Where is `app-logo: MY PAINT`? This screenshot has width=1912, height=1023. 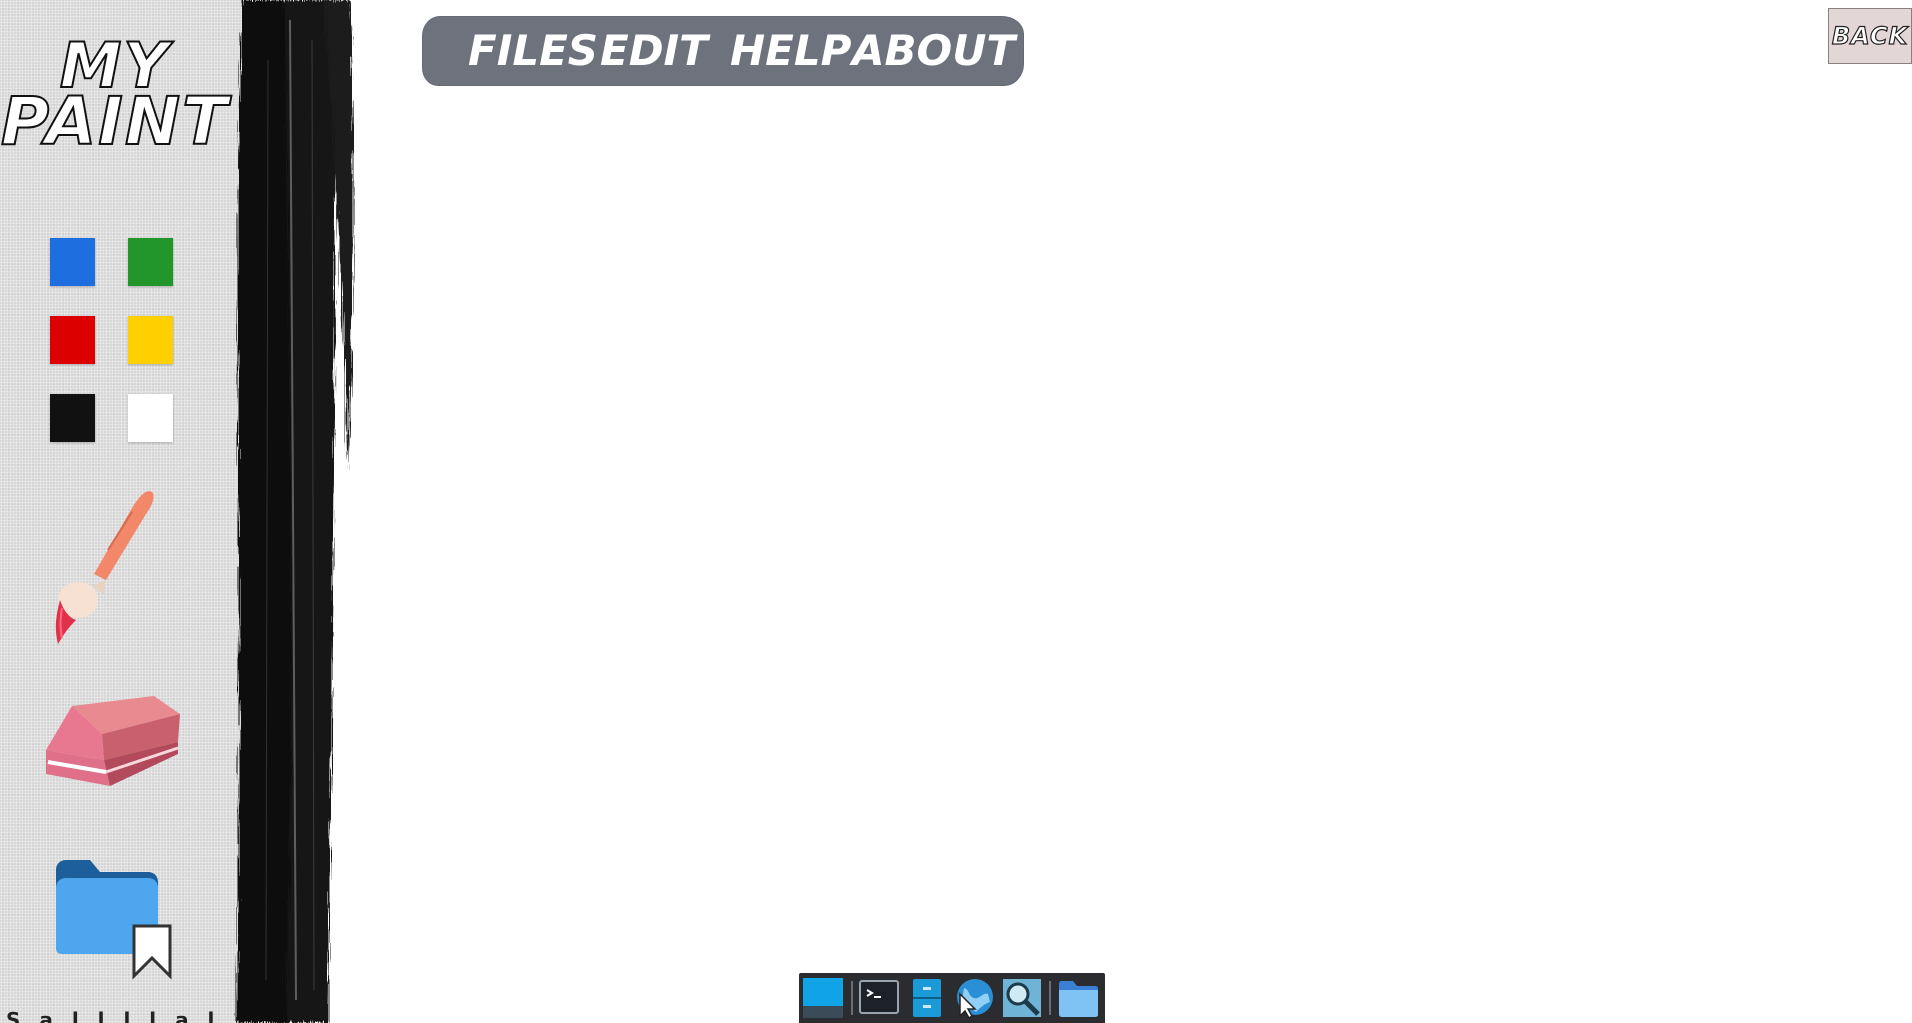 app-logo: MY PAINT is located at coordinates (115, 97).